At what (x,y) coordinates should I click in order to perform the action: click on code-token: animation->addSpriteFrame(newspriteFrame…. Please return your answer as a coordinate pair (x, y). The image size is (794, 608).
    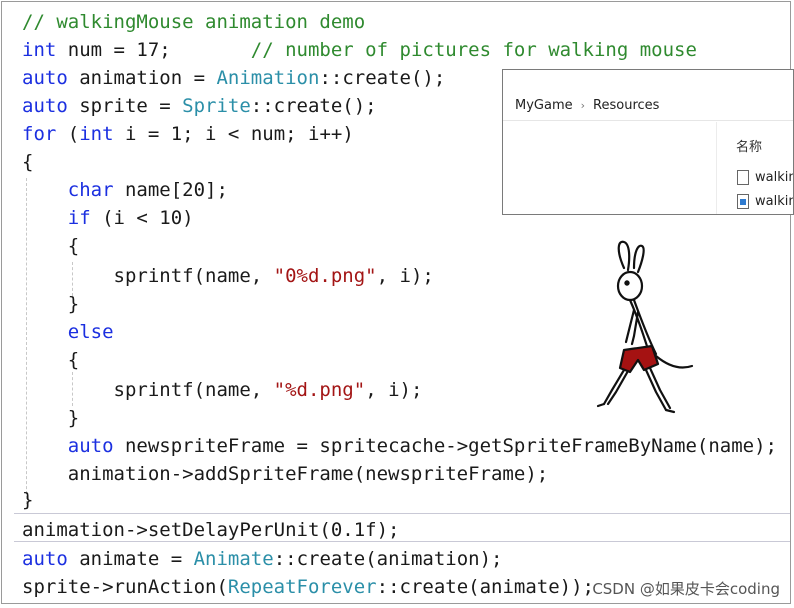
    Looking at the image, I should click on (285, 474).